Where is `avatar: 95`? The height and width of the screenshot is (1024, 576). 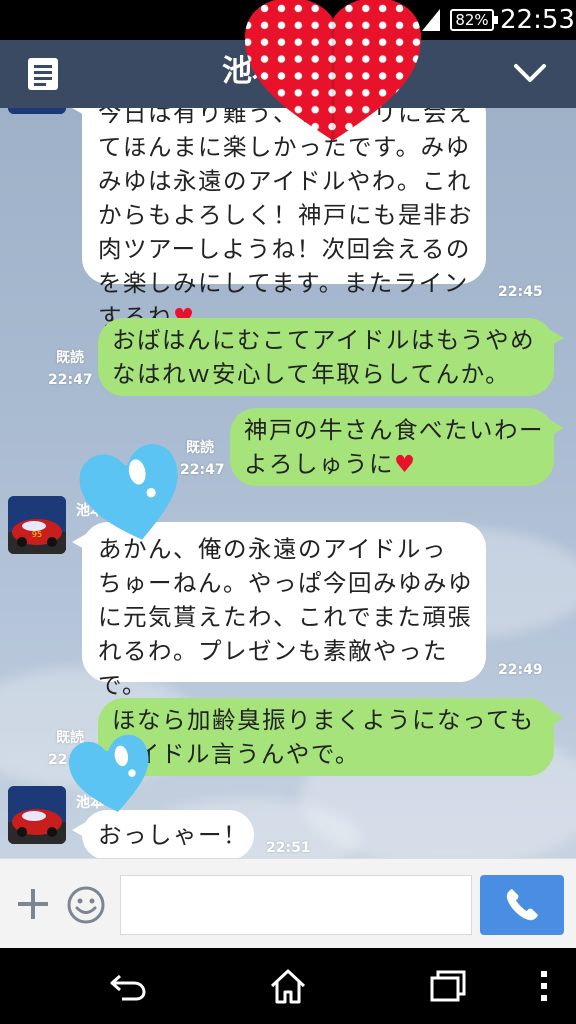 avatar: 95 is located at coordinates (37, 525).